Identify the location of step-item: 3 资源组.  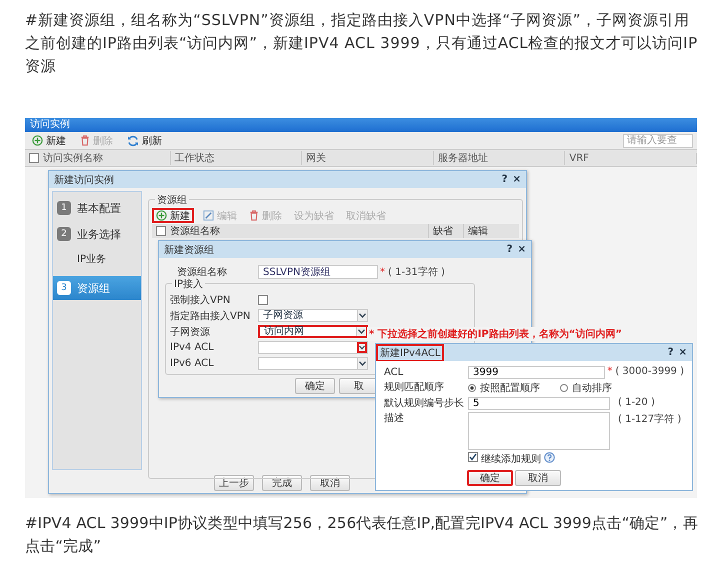
(97, 288).